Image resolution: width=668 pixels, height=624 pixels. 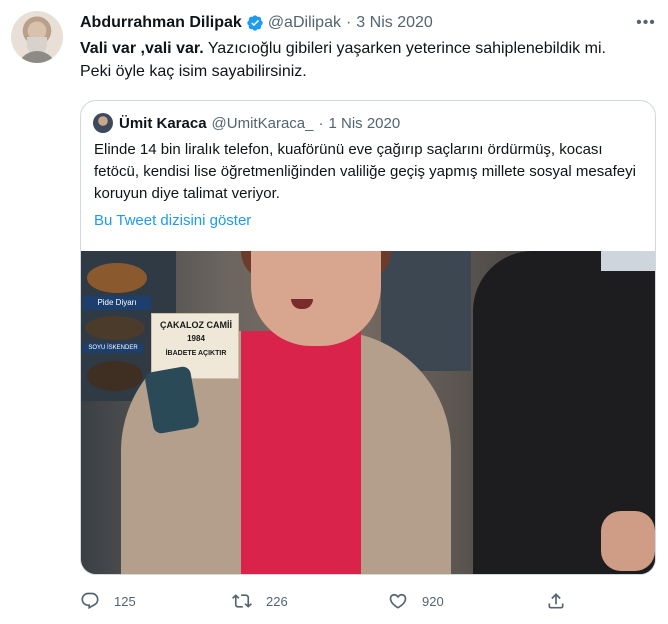 What do you see at coordinates (433, 601) in the screenshot?
I see `like-count: 920` at bounding box center [433, 601].